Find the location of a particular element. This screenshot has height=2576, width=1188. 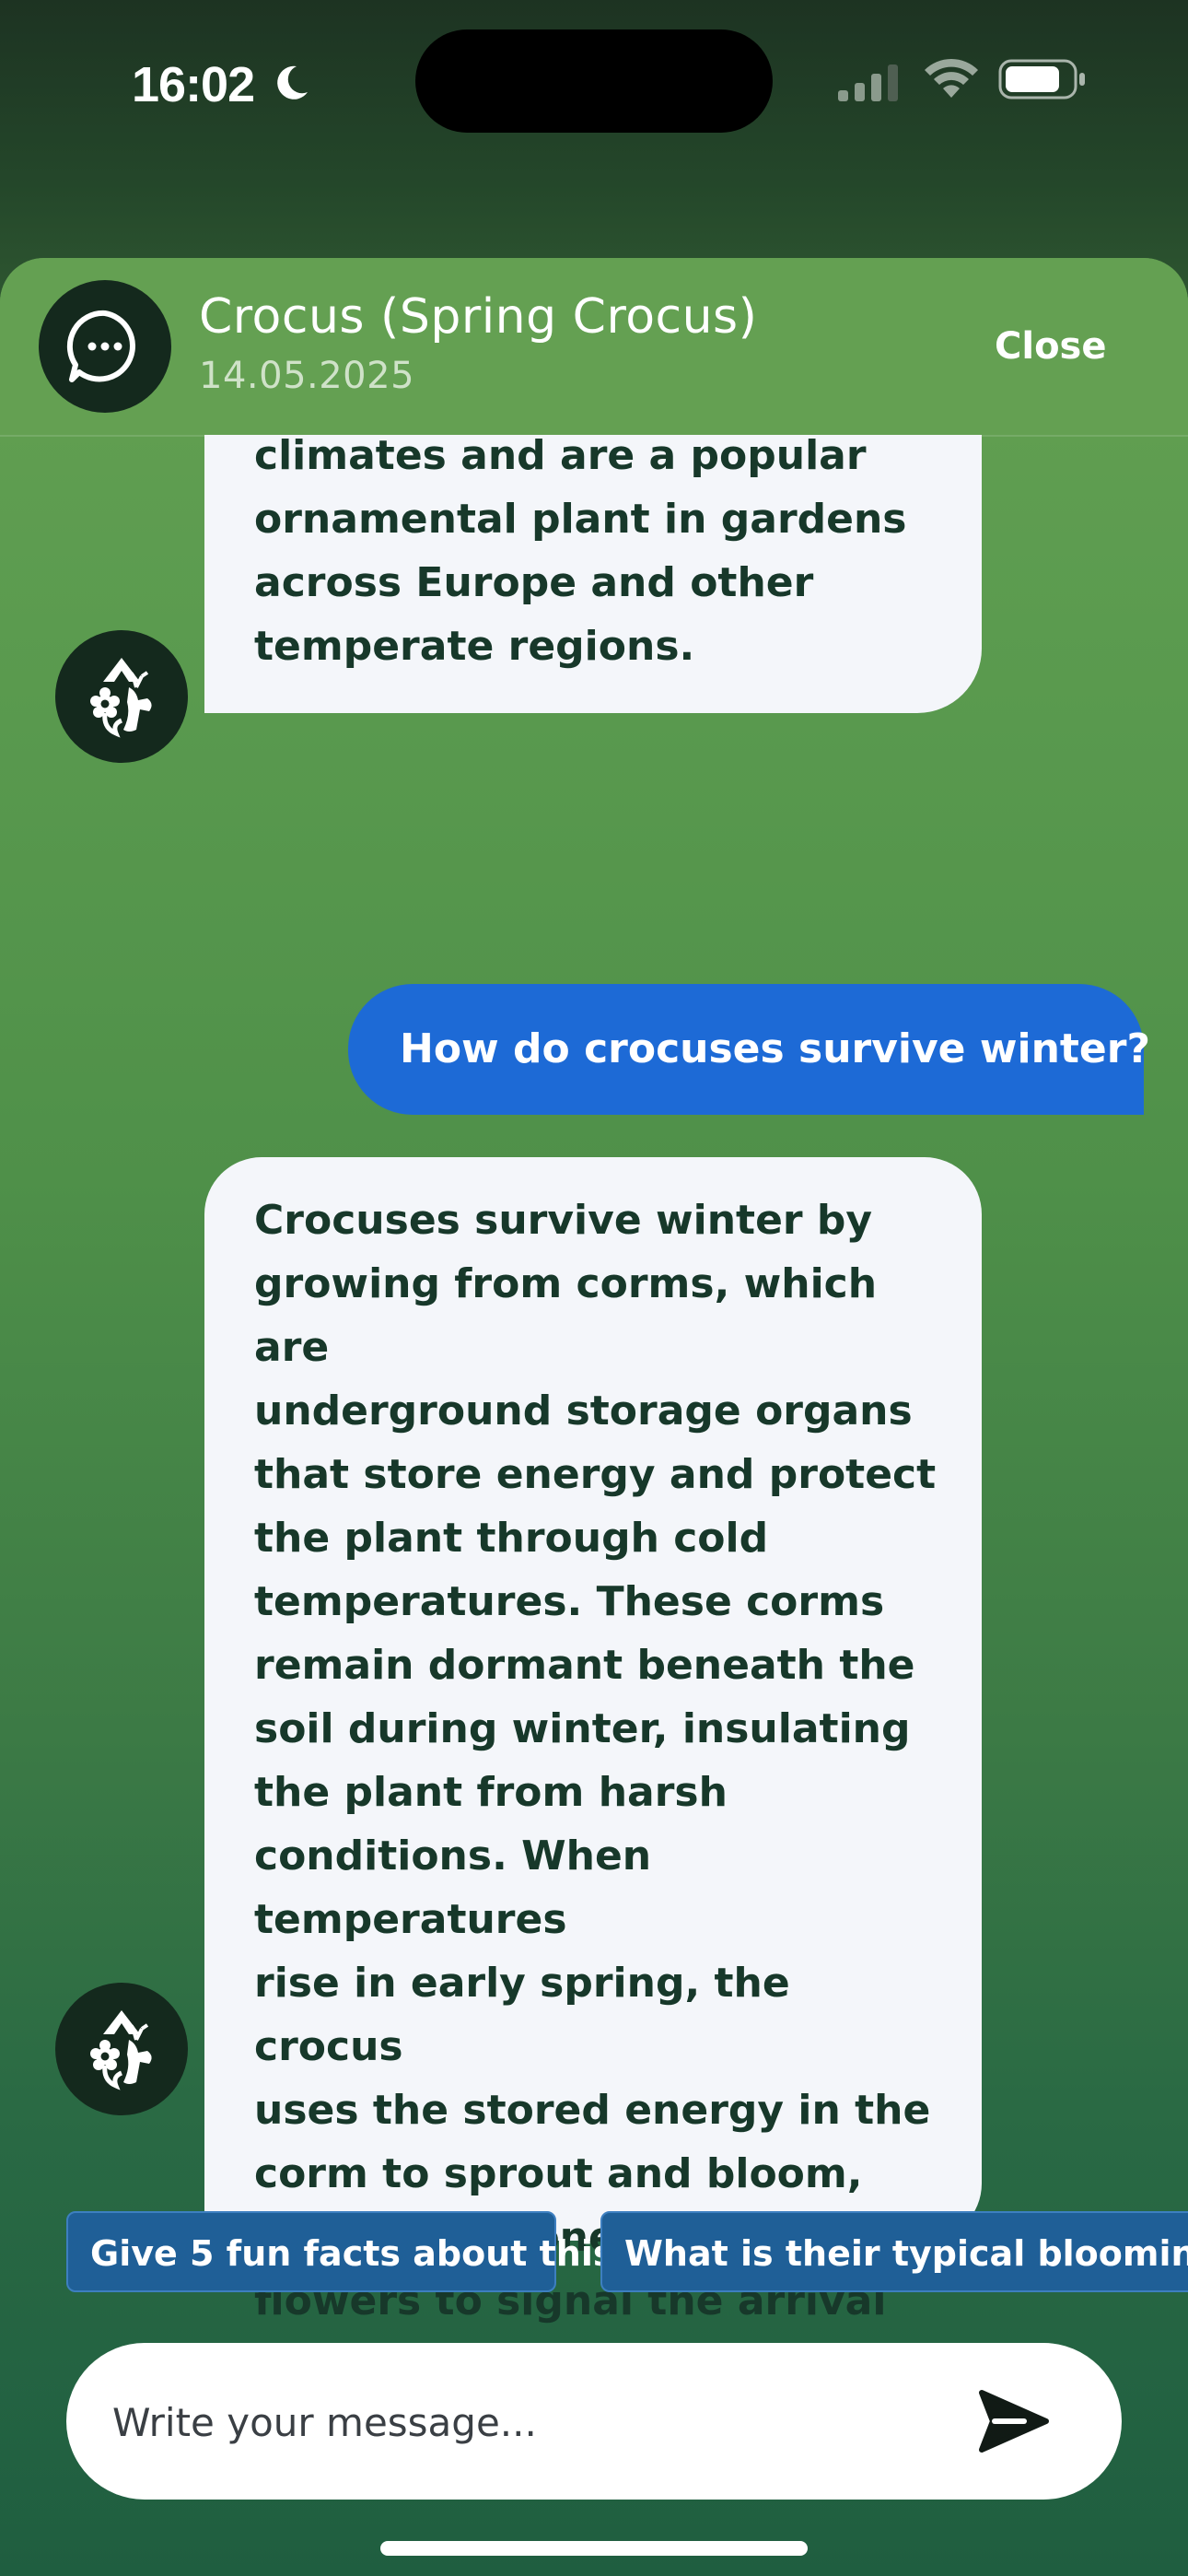

suggestion-chip: Give 5 fun facts about this is located at coordinates (340, 2251).